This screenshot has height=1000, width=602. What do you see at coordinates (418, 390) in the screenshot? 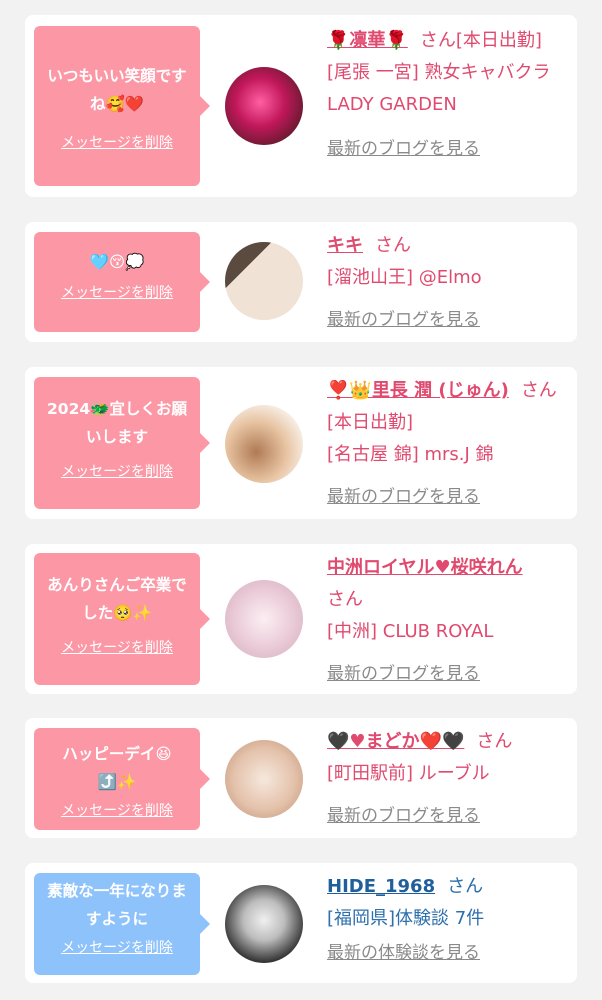
I see `user-name-link: ❣️👑里長 潤 (じゅん)` at bounding box center [418, 390].